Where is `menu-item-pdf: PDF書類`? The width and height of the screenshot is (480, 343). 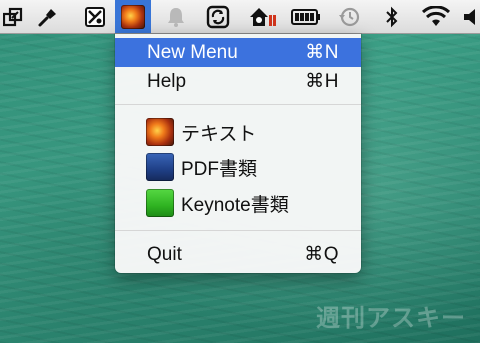 menu-item-pdf: PDF書類 is located at coordinates (238, 167).